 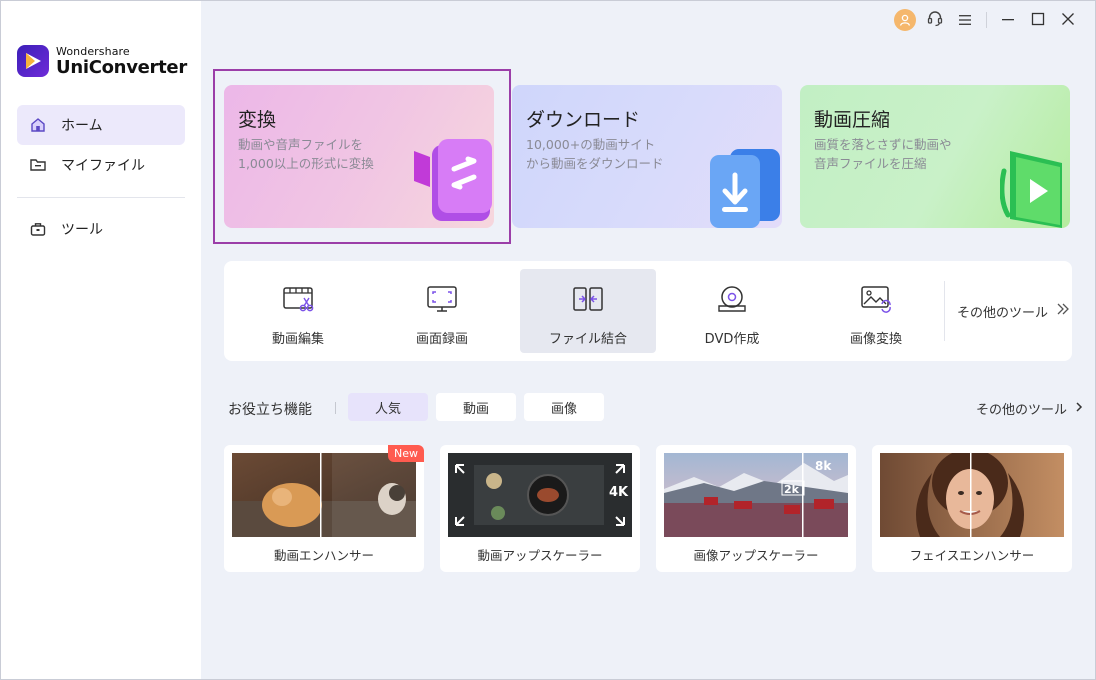 I want to click on sidebar-item-label: ツール, so click(x=82, y=230).